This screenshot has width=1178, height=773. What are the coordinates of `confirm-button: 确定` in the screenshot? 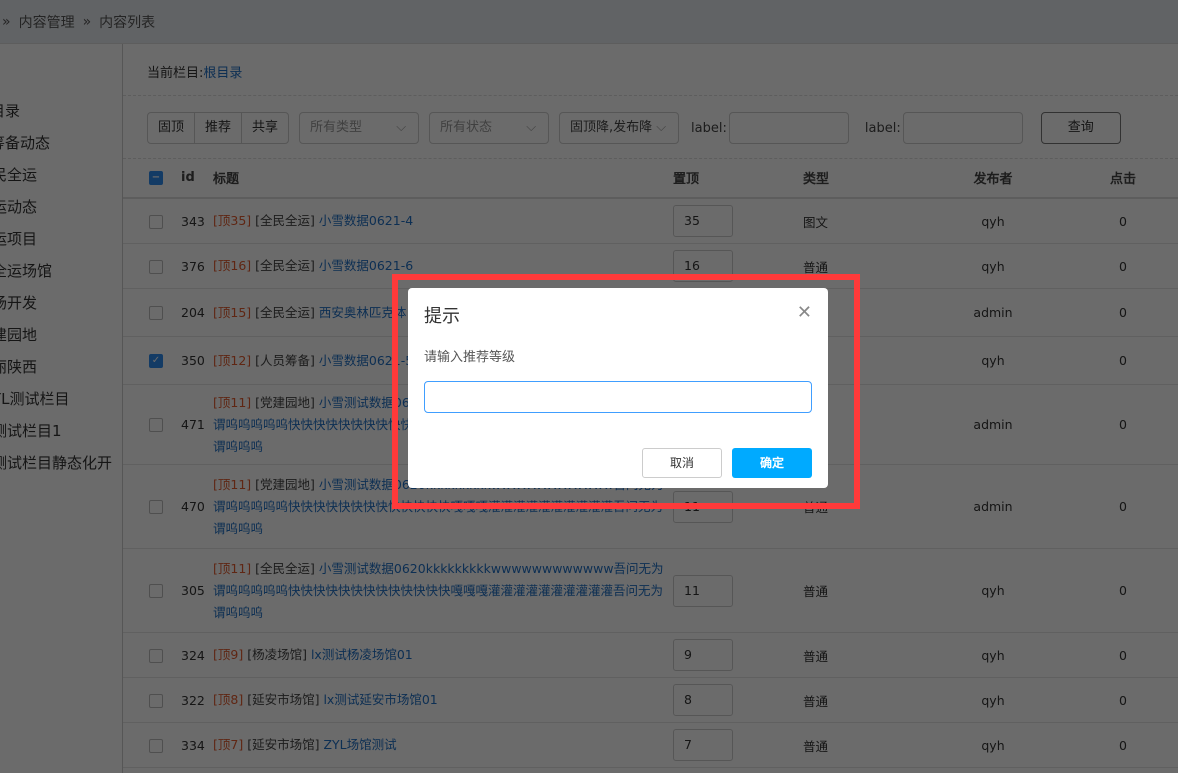 It's located at (772, 463).